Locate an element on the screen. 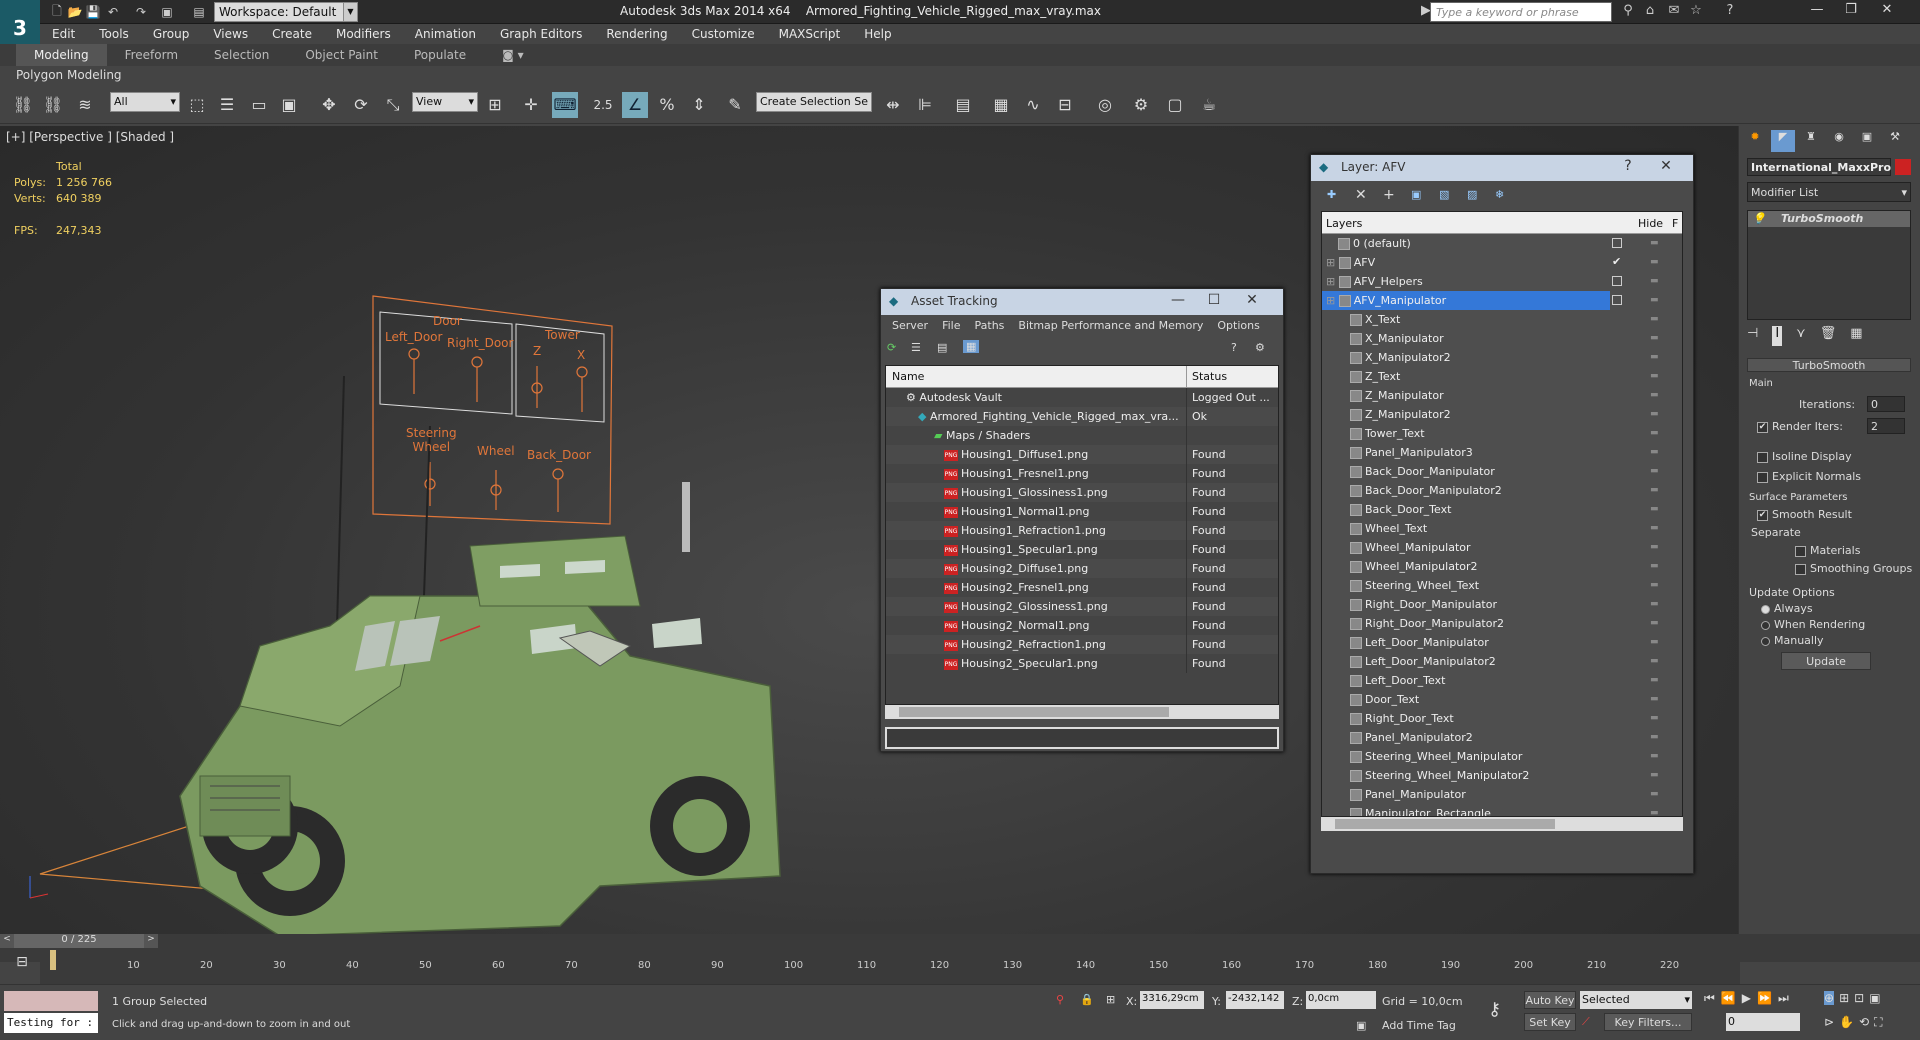 This screenshot has height=1040, width=1920. asset-path-field is located at coordinates (1082, 738).